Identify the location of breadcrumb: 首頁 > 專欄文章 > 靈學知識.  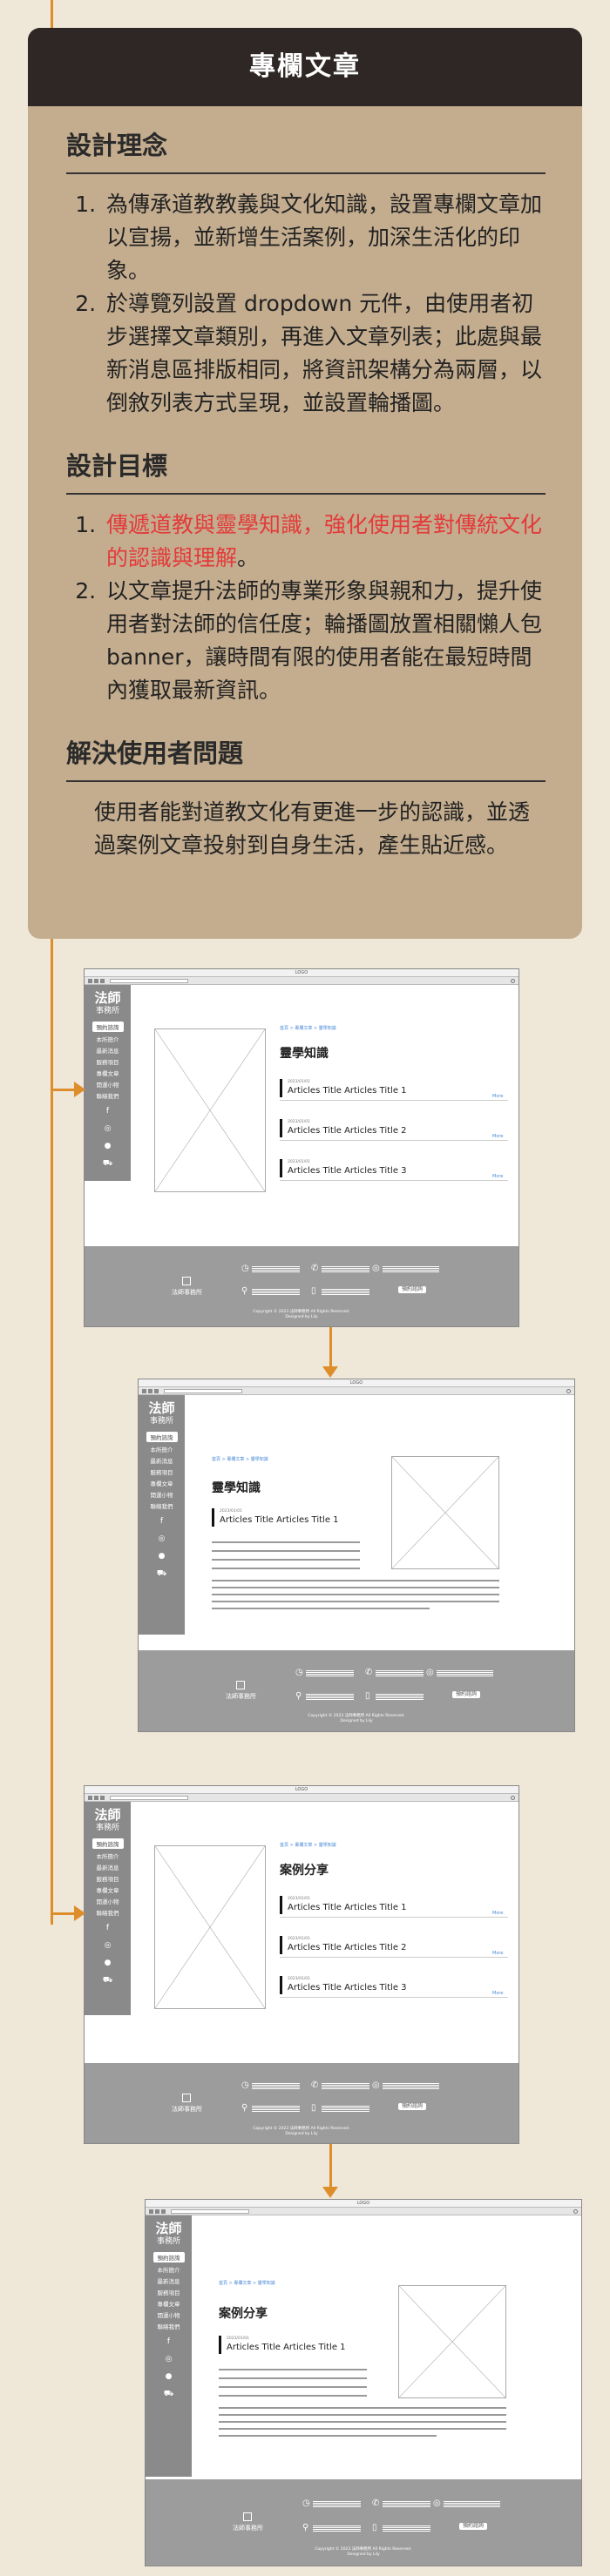
(308, 1846).